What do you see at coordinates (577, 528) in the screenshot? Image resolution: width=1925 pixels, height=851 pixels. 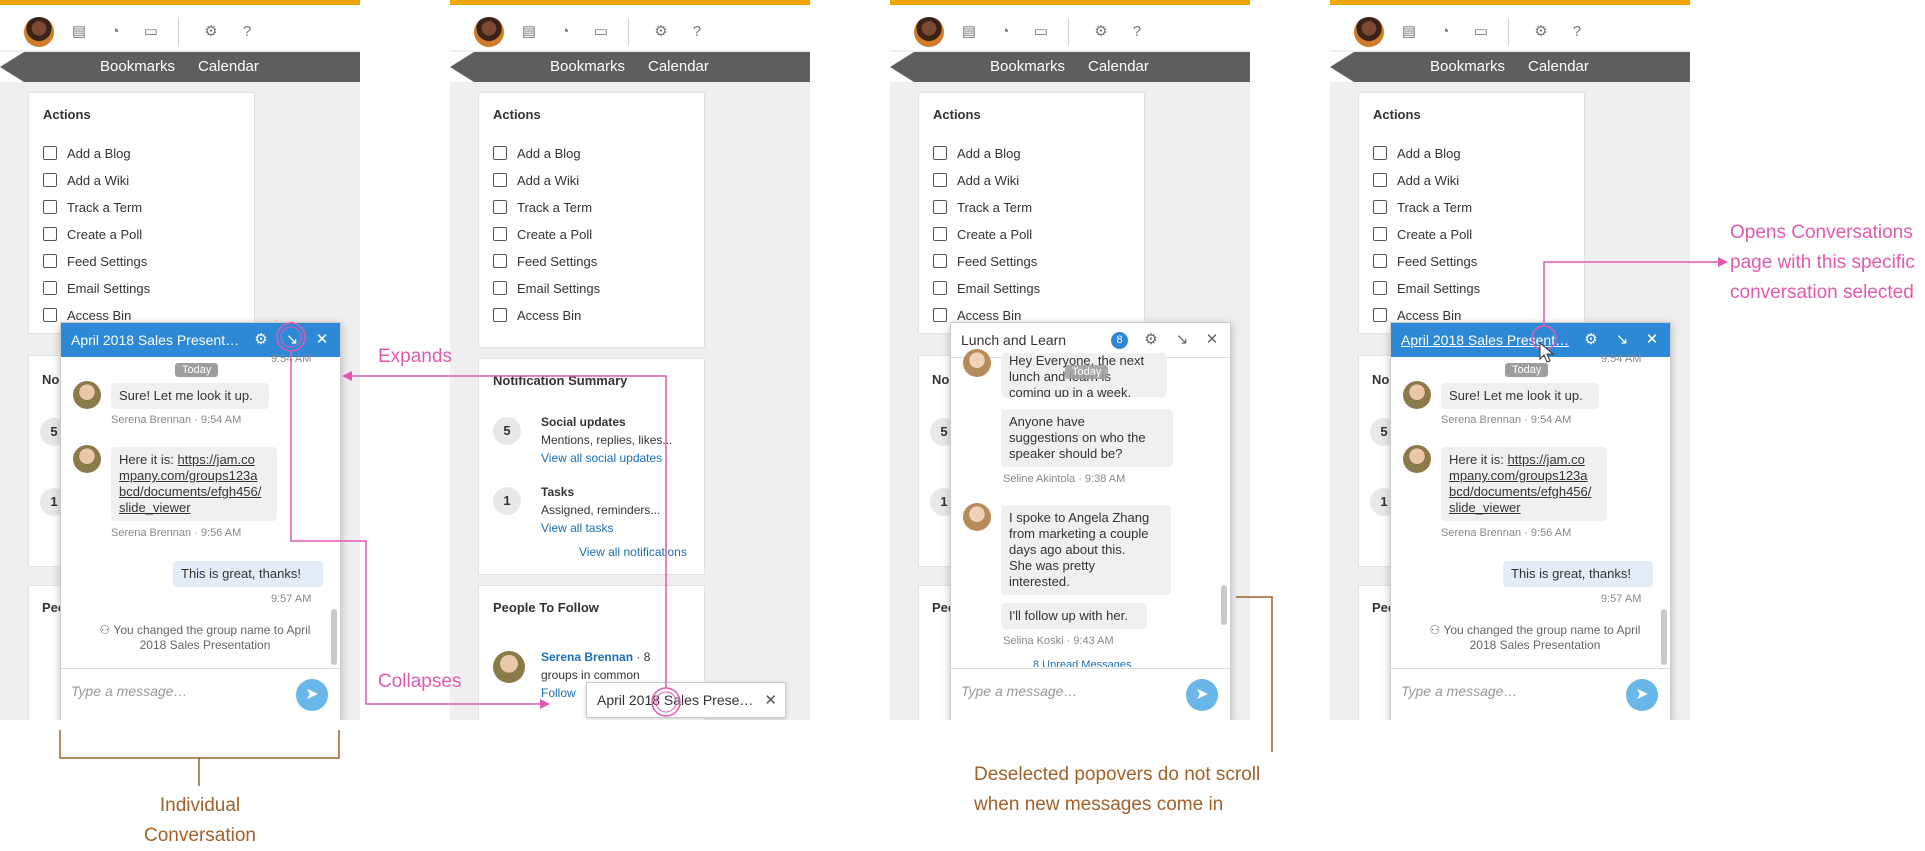 I see `tasks-link: View all tasks` at bounding box center [577, 528].